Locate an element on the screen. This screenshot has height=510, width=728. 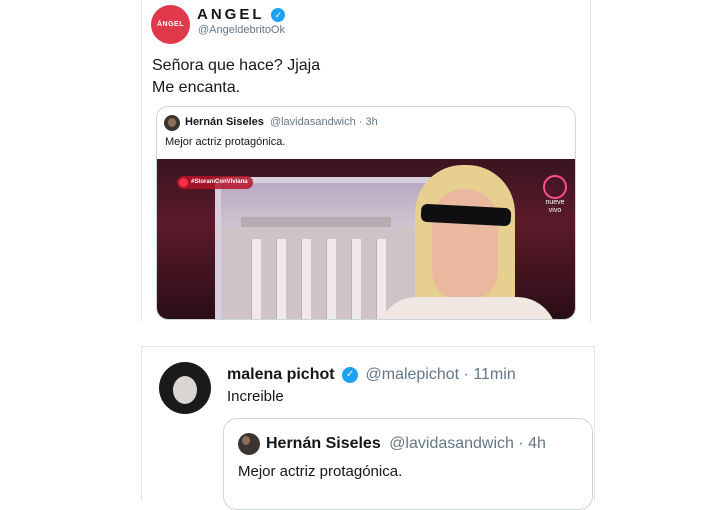
quoted-tweet-header: Hernán Siseles @lavidasandwich · 4h is located at coordinates (406, 444).